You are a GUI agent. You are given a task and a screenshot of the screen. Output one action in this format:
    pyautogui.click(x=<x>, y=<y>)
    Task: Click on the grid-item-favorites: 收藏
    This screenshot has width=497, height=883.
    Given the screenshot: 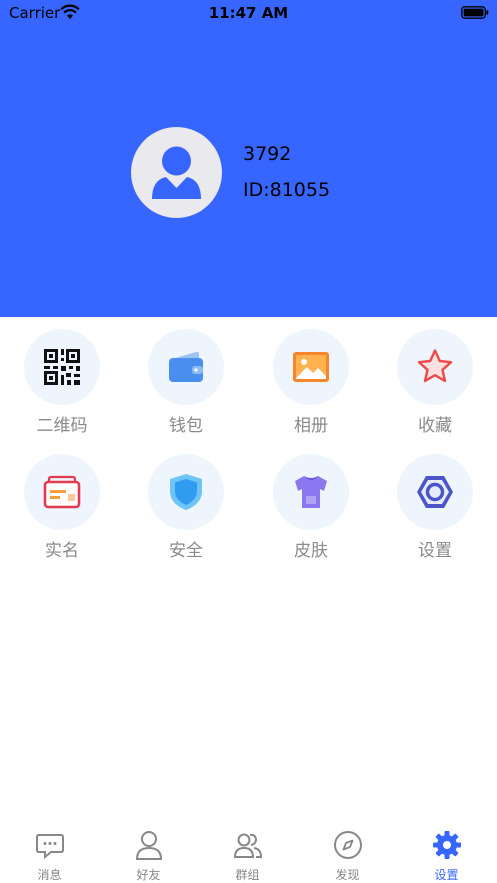 What is the action you would take?
    pyautogui.click(x=435, y=385)
    